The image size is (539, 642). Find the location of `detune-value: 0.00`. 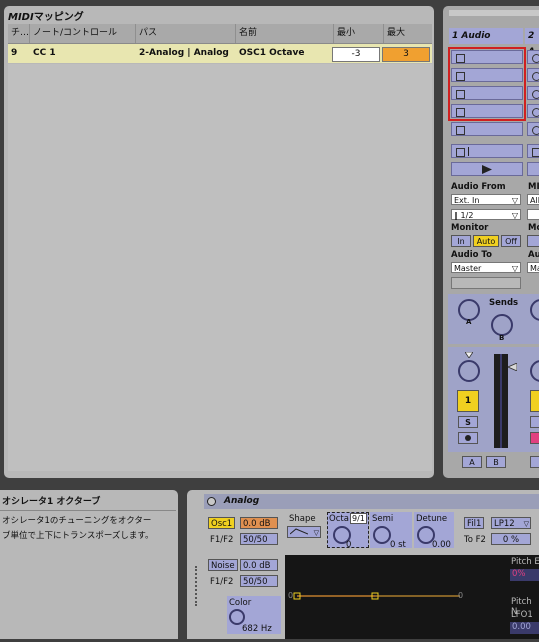

detune-value: 0.00 is located at coordinates (441, 545).